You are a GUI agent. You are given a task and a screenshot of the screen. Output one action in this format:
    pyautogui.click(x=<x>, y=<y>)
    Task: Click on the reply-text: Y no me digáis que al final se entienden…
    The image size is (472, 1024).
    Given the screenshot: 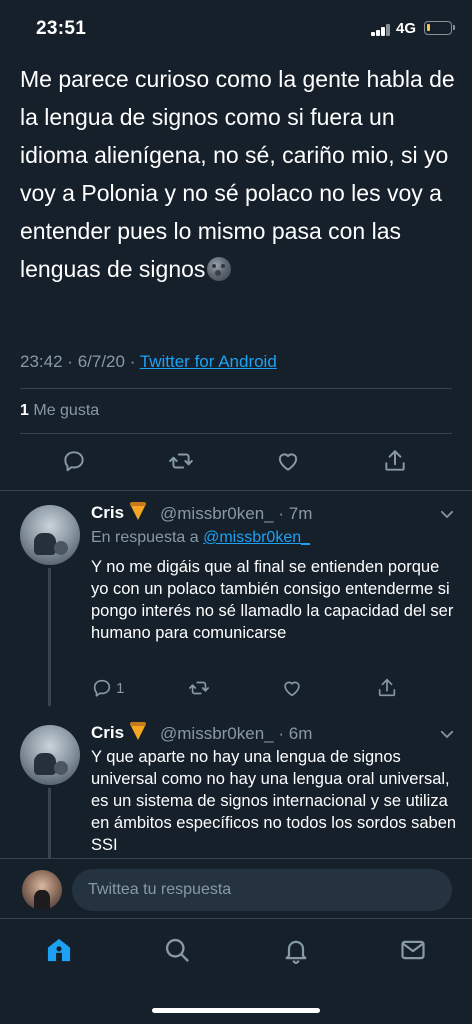 What is the action you would take?
    pyautogui.click(x=272, y=600)
    